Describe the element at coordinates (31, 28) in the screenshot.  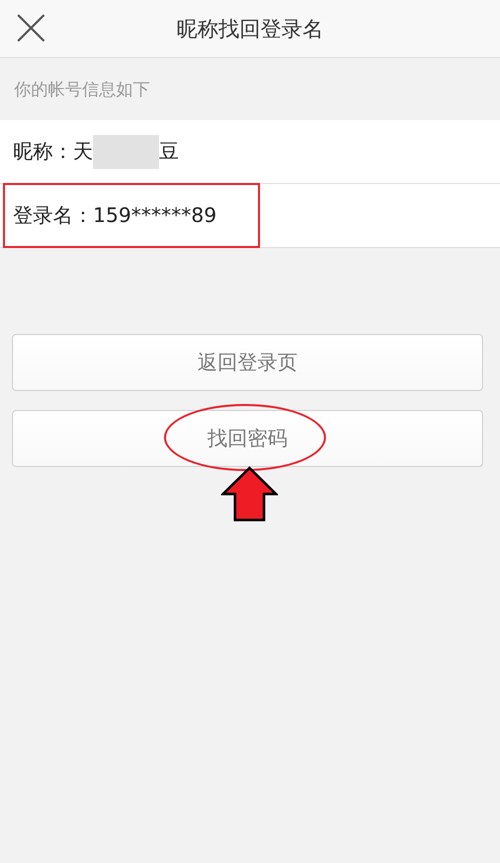
I see `close-icon` at that location.